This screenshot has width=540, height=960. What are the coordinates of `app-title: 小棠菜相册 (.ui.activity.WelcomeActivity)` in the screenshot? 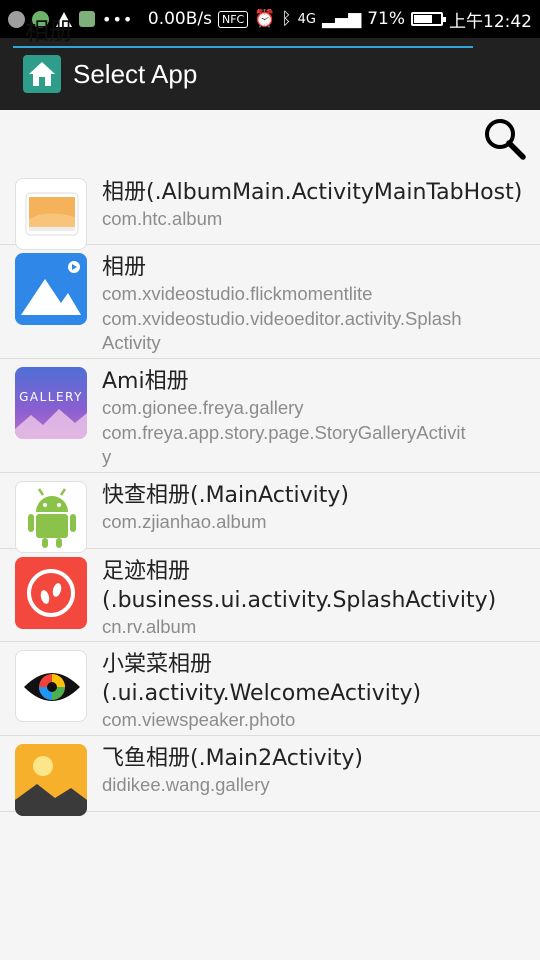 It's located at (262, 679).